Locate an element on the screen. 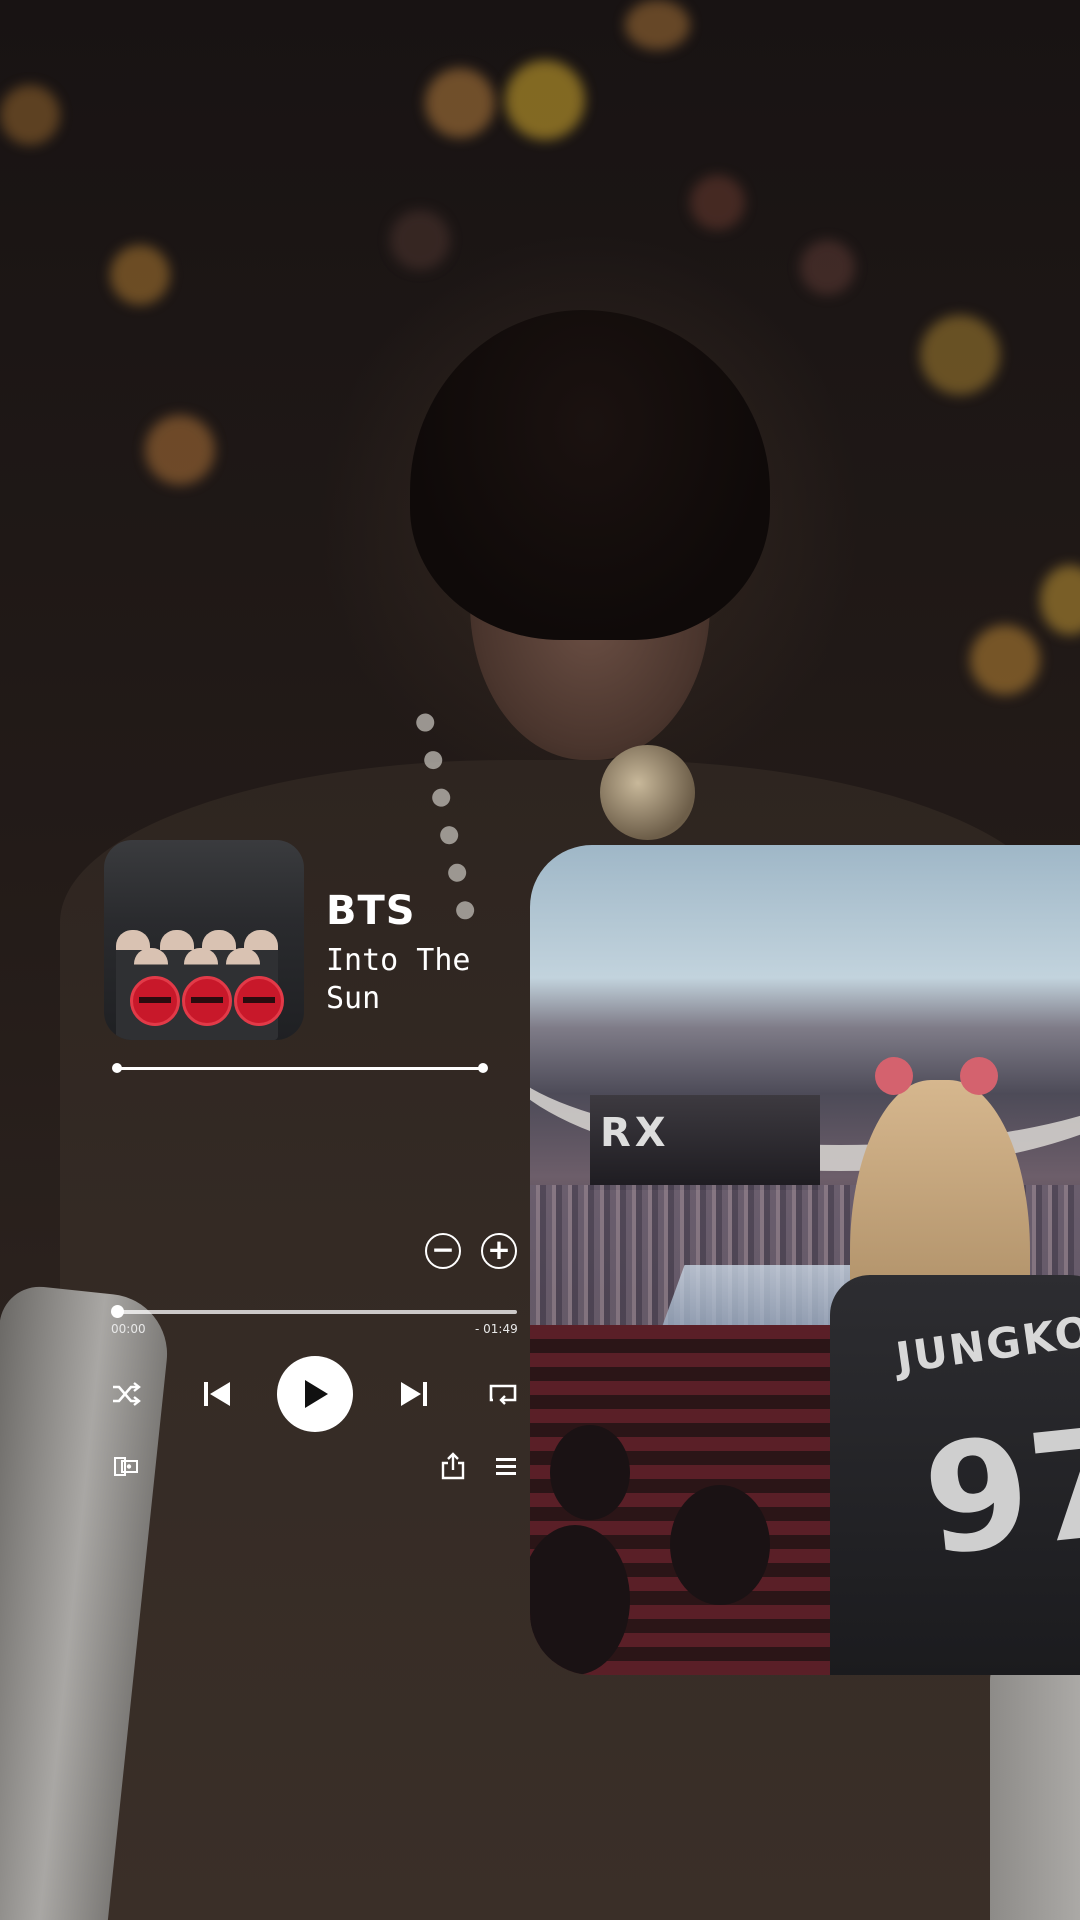 The width and height of the screenshot is (1080, 1920). previous-icon is located at coordinates (217, 1394).